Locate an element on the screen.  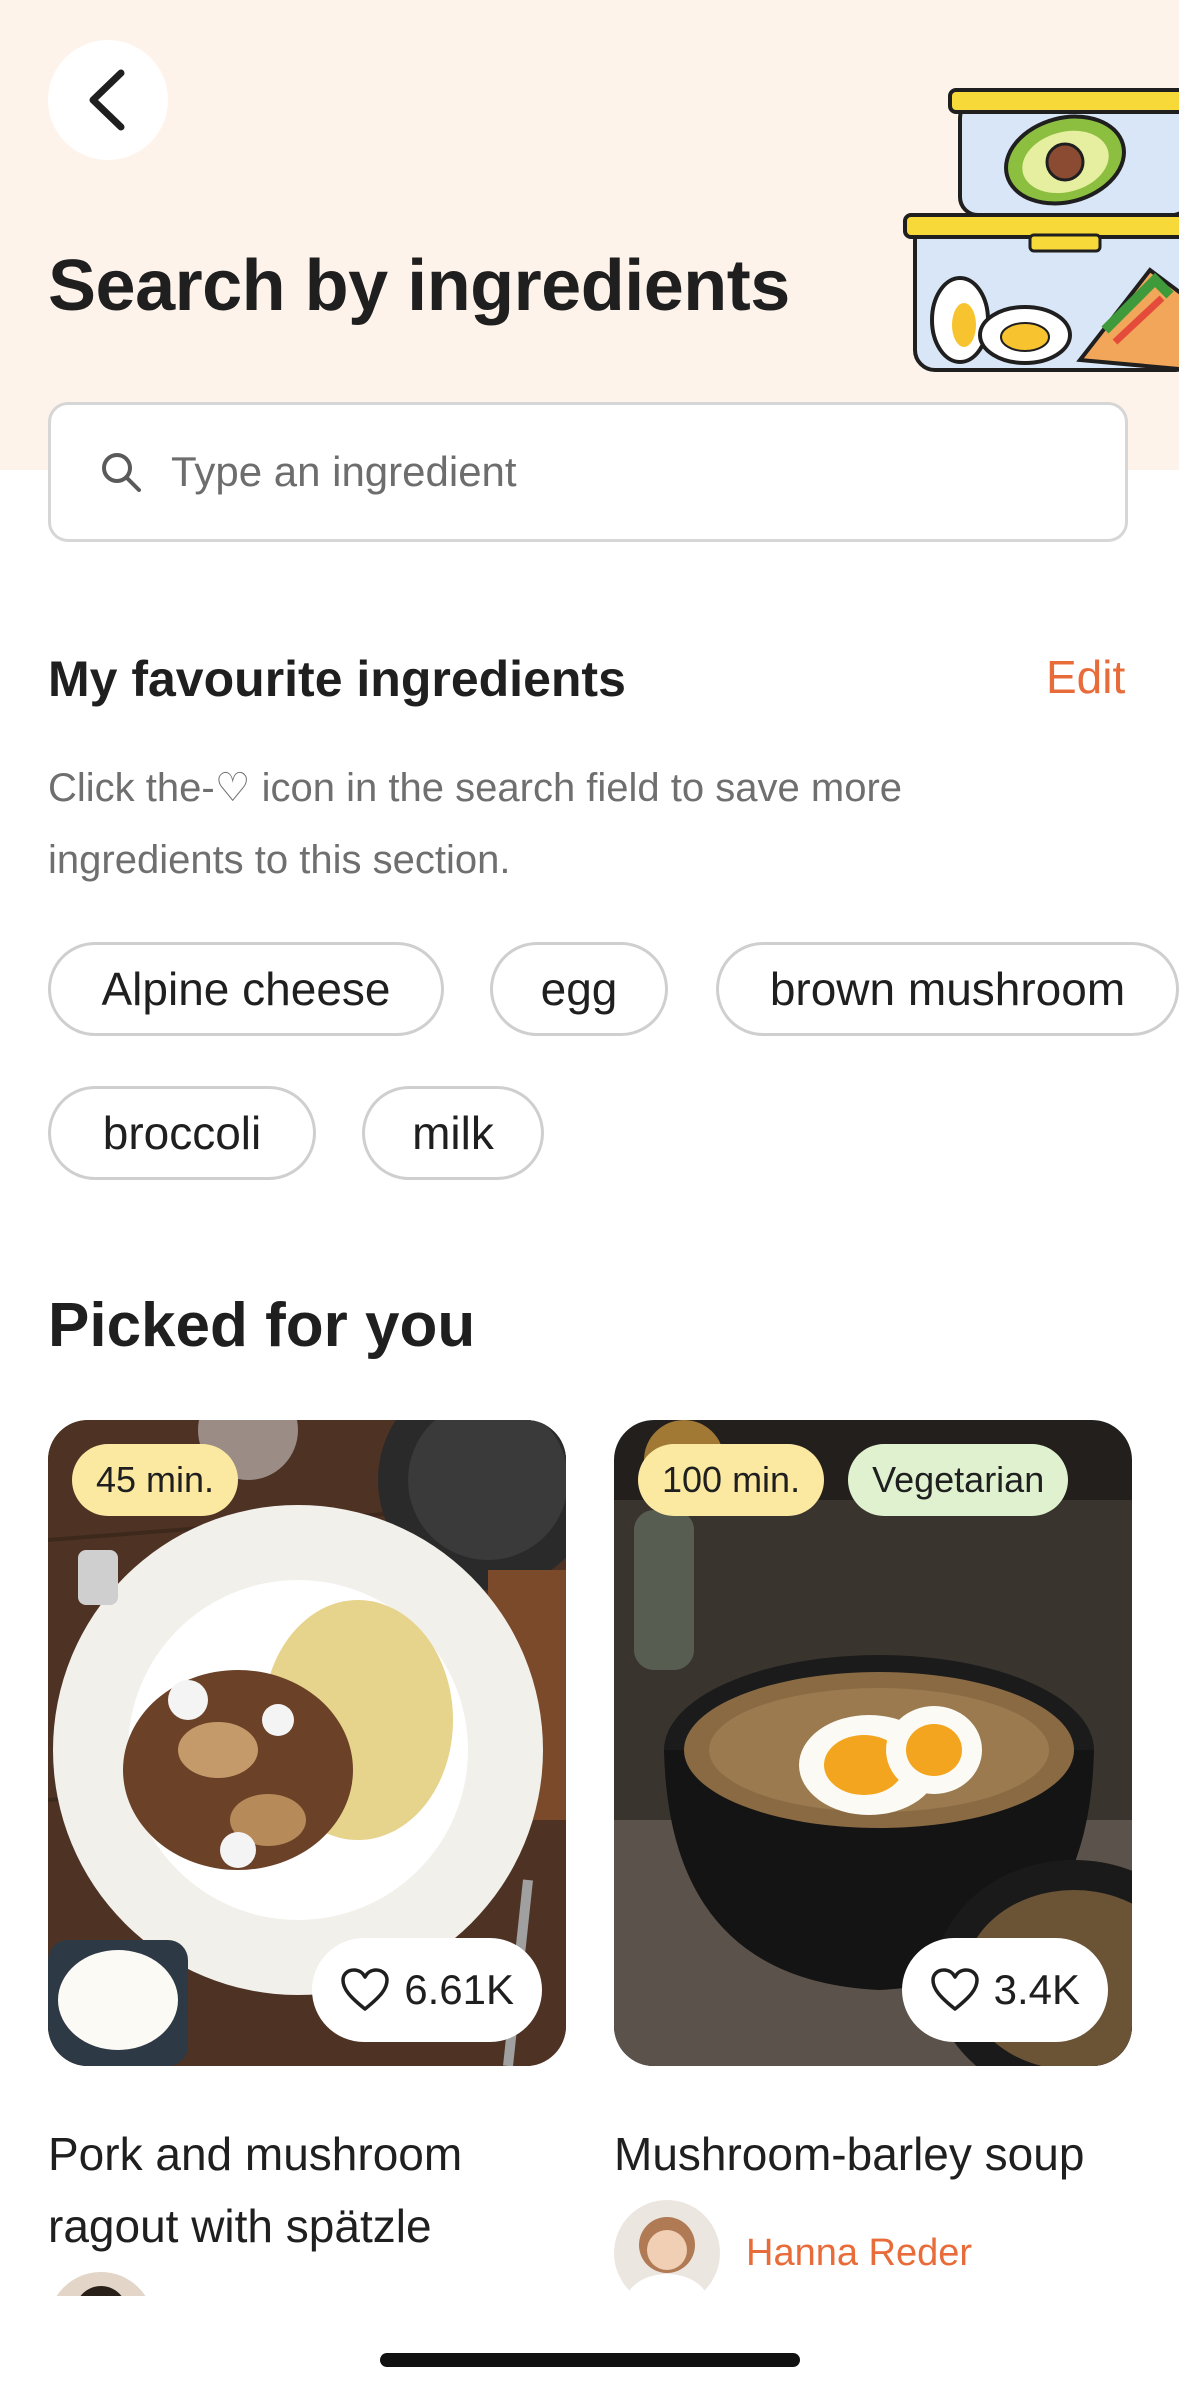
recipe-image: 100 min. Vegetarian 3.4K is located at coordinates (873, 1743).